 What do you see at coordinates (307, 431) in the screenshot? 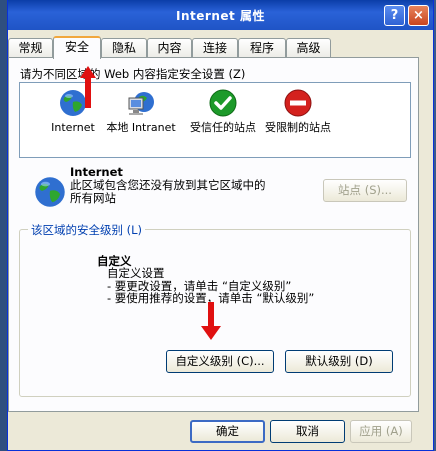
I see `cancel-button: 取消` at bounding box center [307, 431].